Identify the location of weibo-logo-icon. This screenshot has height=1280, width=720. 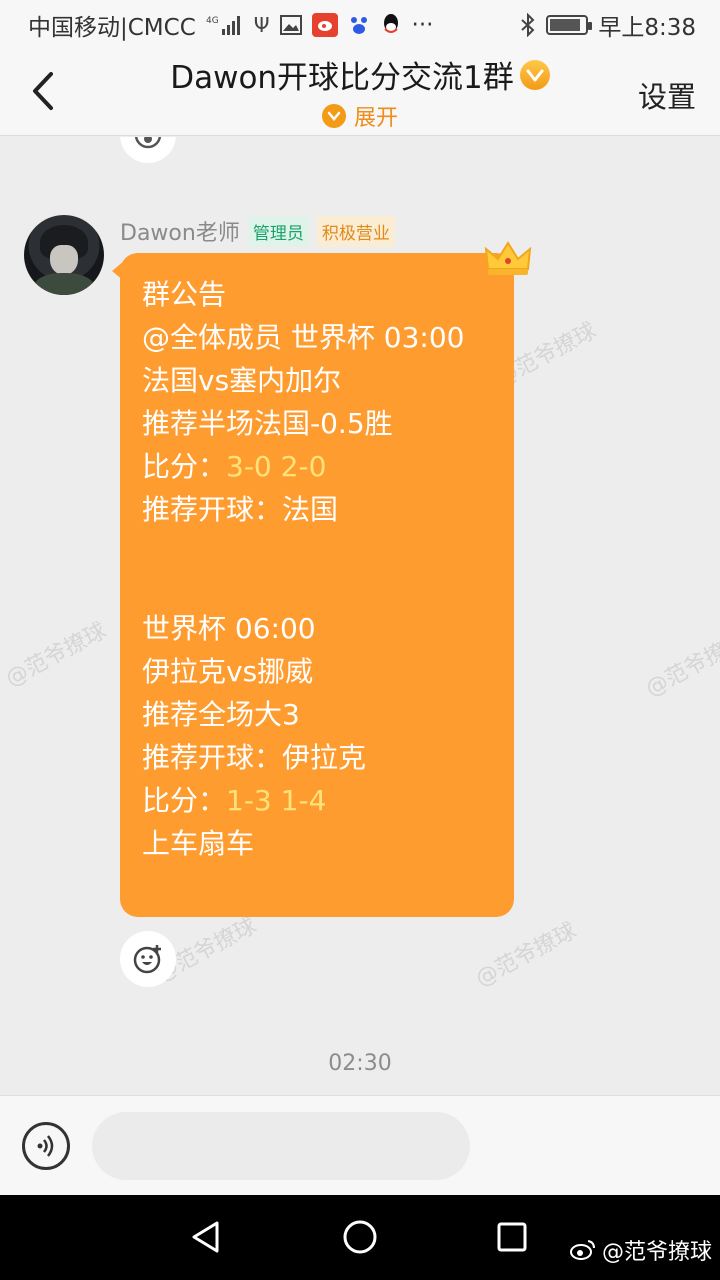
(582, 1250).